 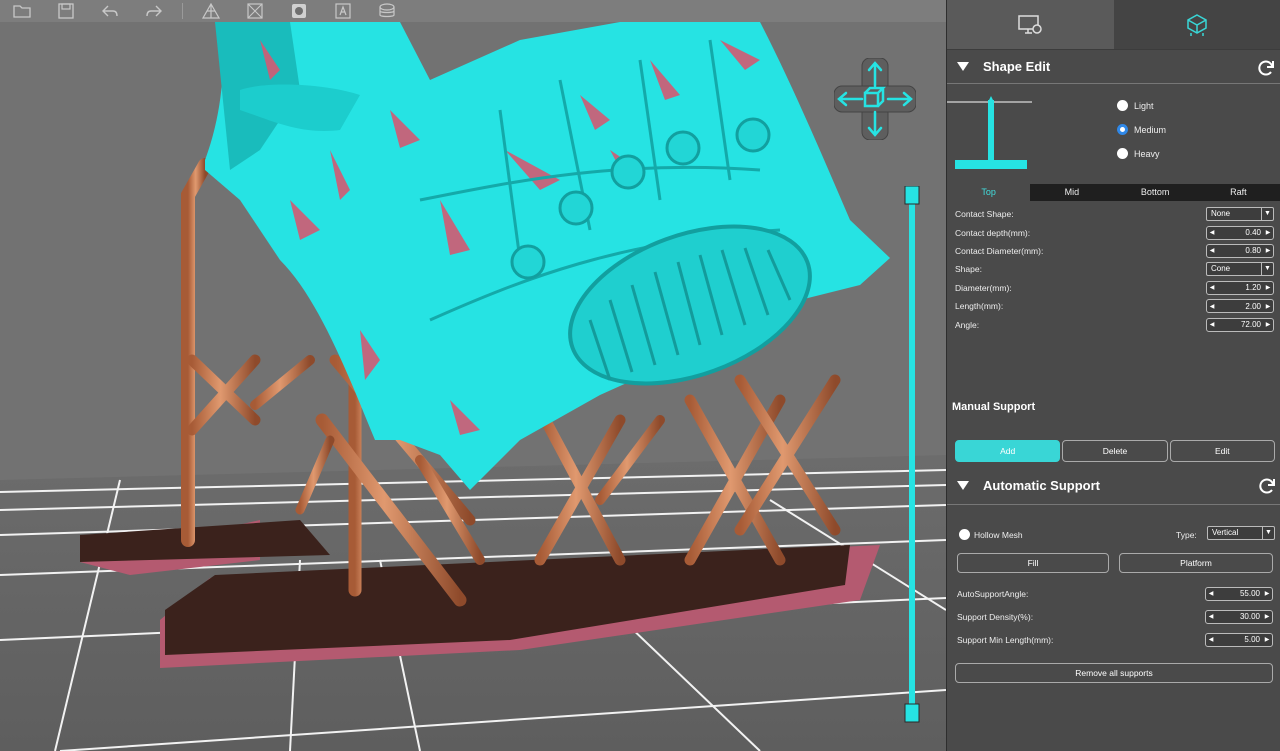 I want to click on auto-angle-spinbox: ◀ 55.00 ▶, so click(x=1239, y=593).